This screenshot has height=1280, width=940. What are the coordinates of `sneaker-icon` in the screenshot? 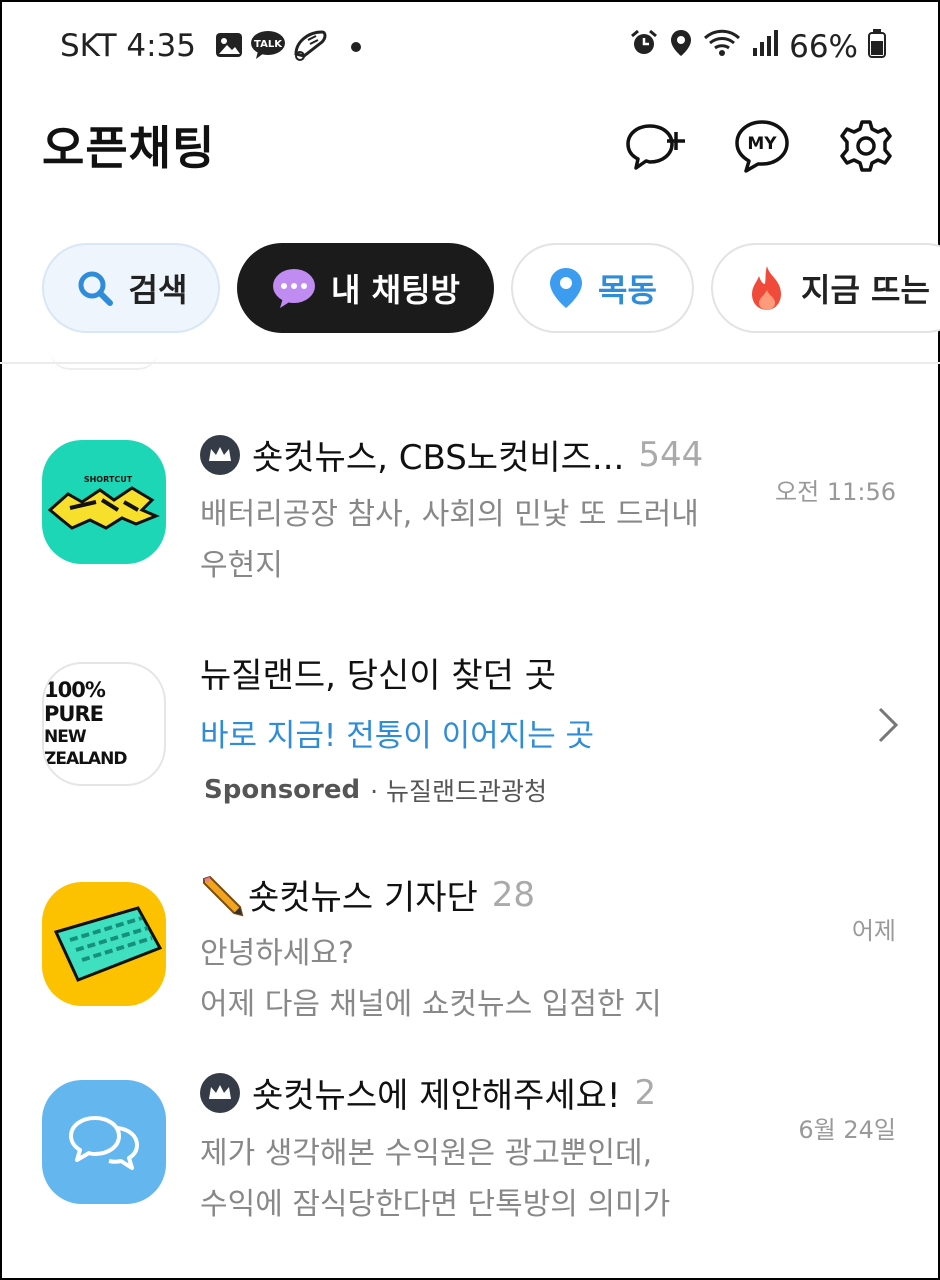 It's located at (310, 47).